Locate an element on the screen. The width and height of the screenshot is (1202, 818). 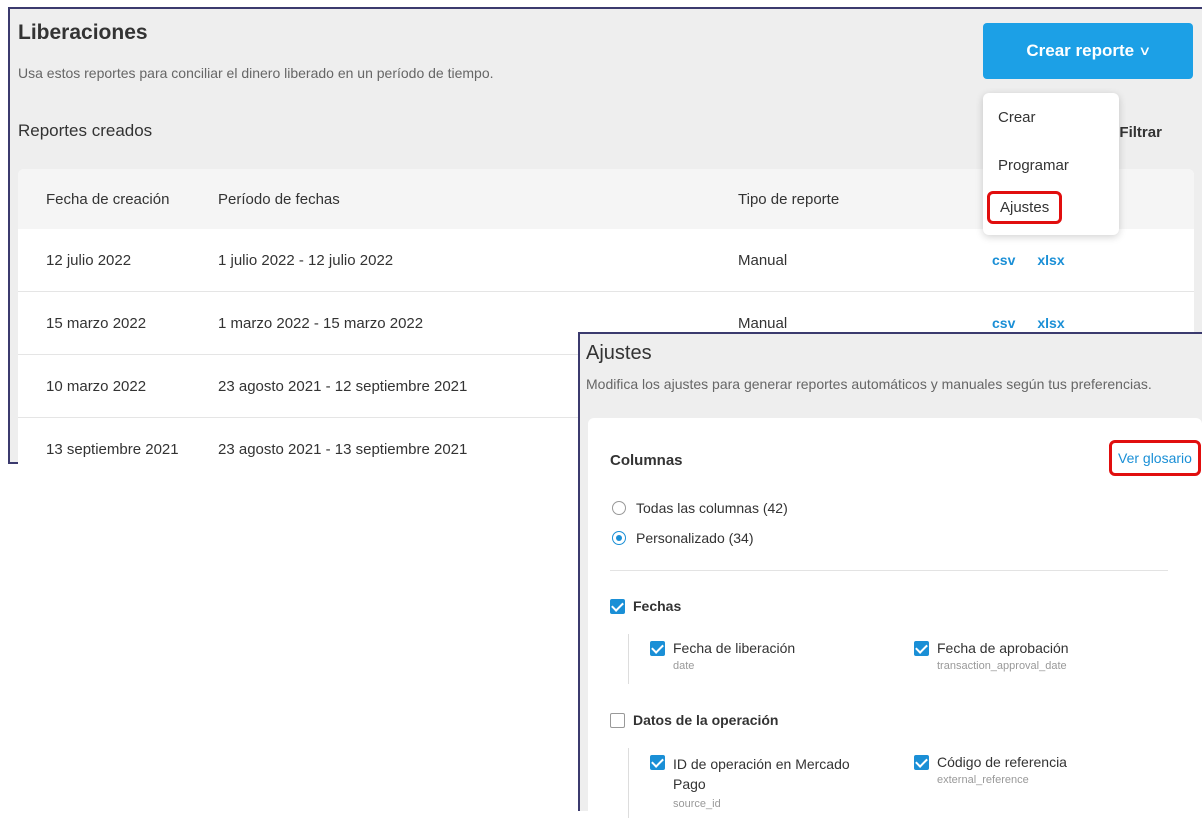
columns-title: Columnas is located at coordinates (646, 460).